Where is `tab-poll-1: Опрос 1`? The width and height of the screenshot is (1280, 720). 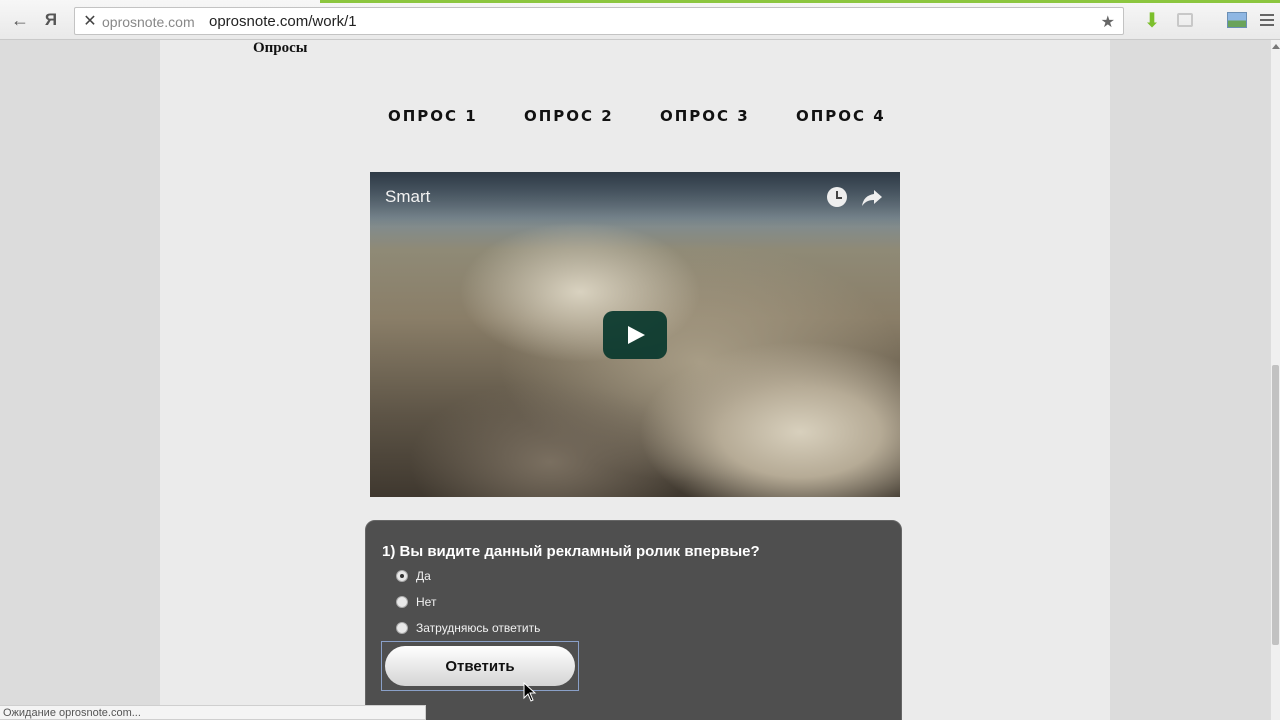 tab-poll-1: Опрос 1 is located at coordinates (456, 116).